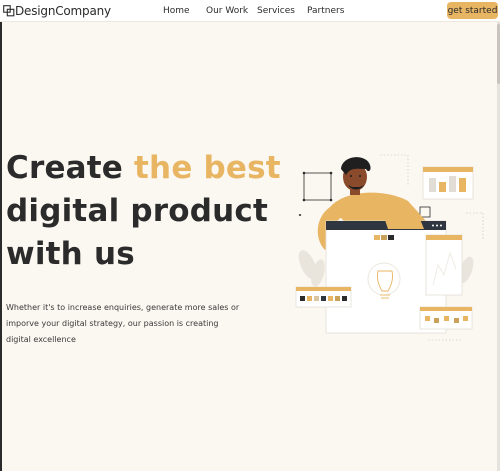 The width and height of the screenshot is (500, 471). I want to click on hero-title-line1: Create the best, so click(143, 168).